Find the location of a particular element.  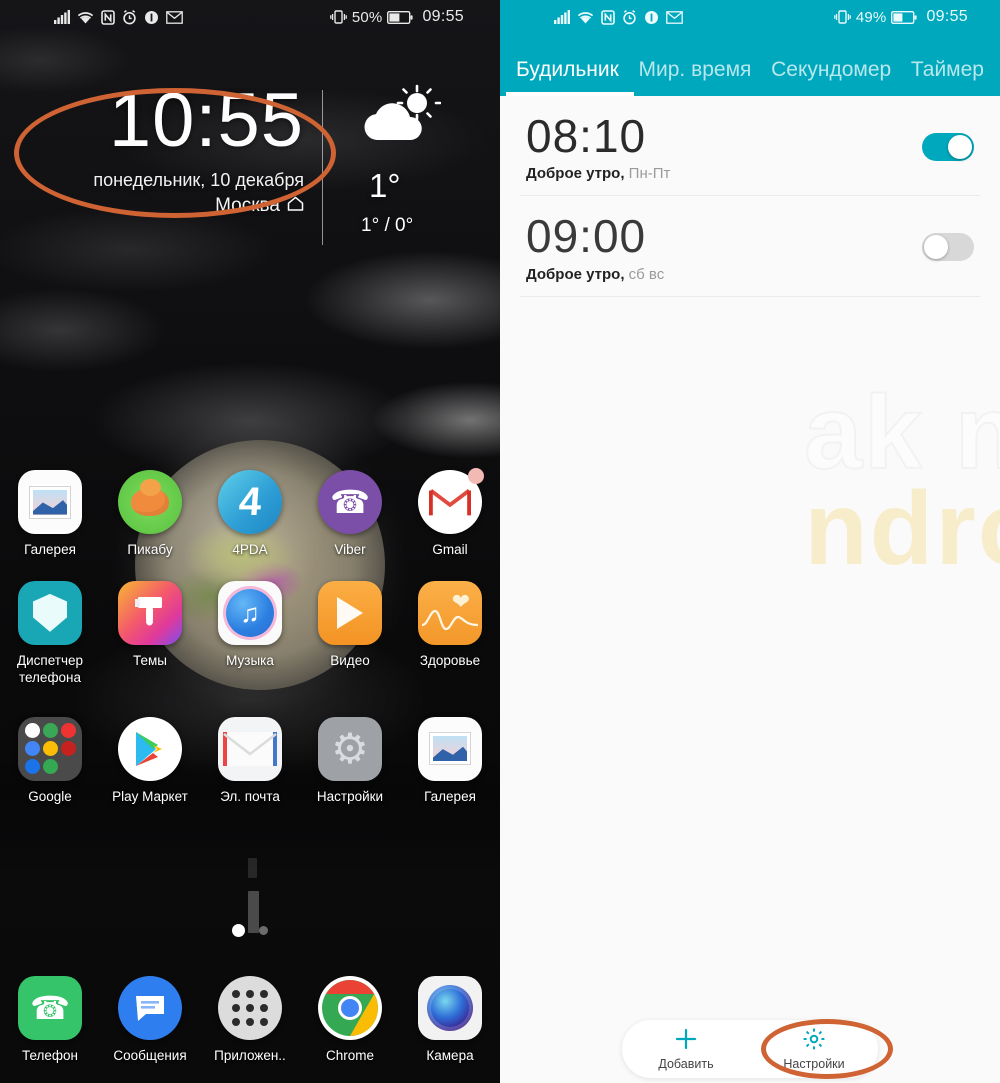

app-label: Gmail is located at coordinates (450, 549).